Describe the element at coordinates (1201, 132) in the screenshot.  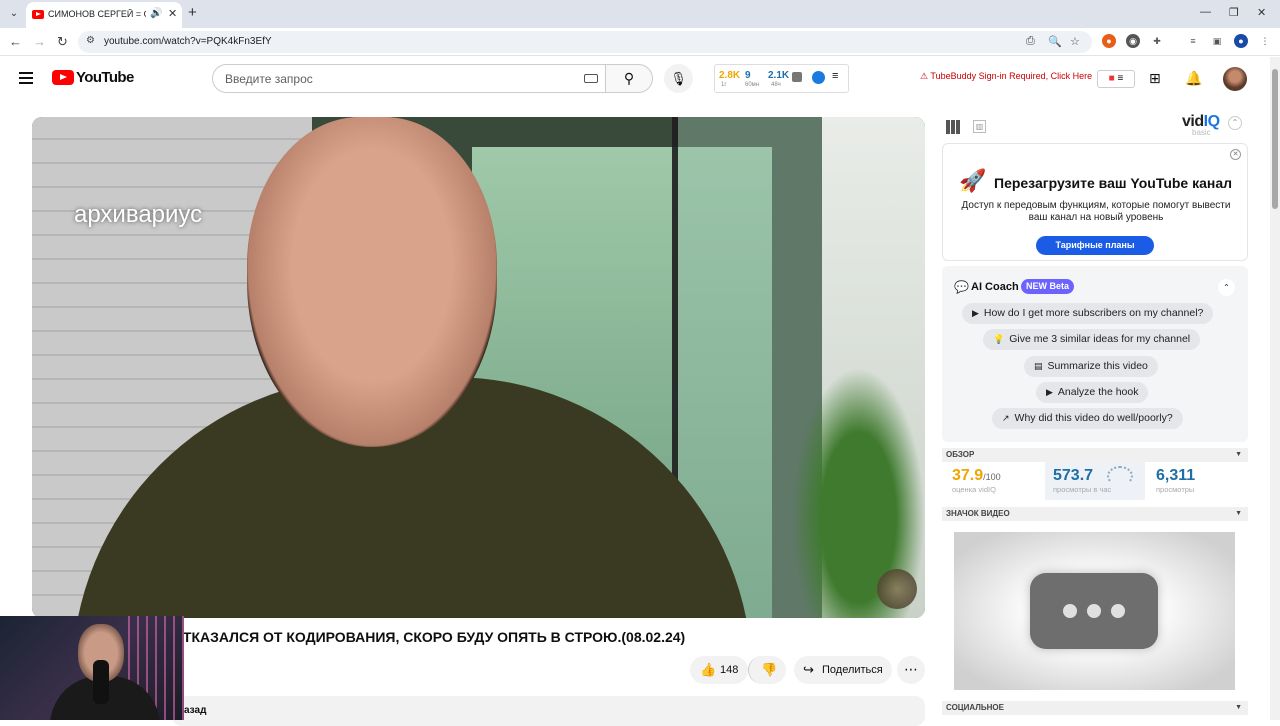
I see `vidiq-plan-label: basic` at that location.